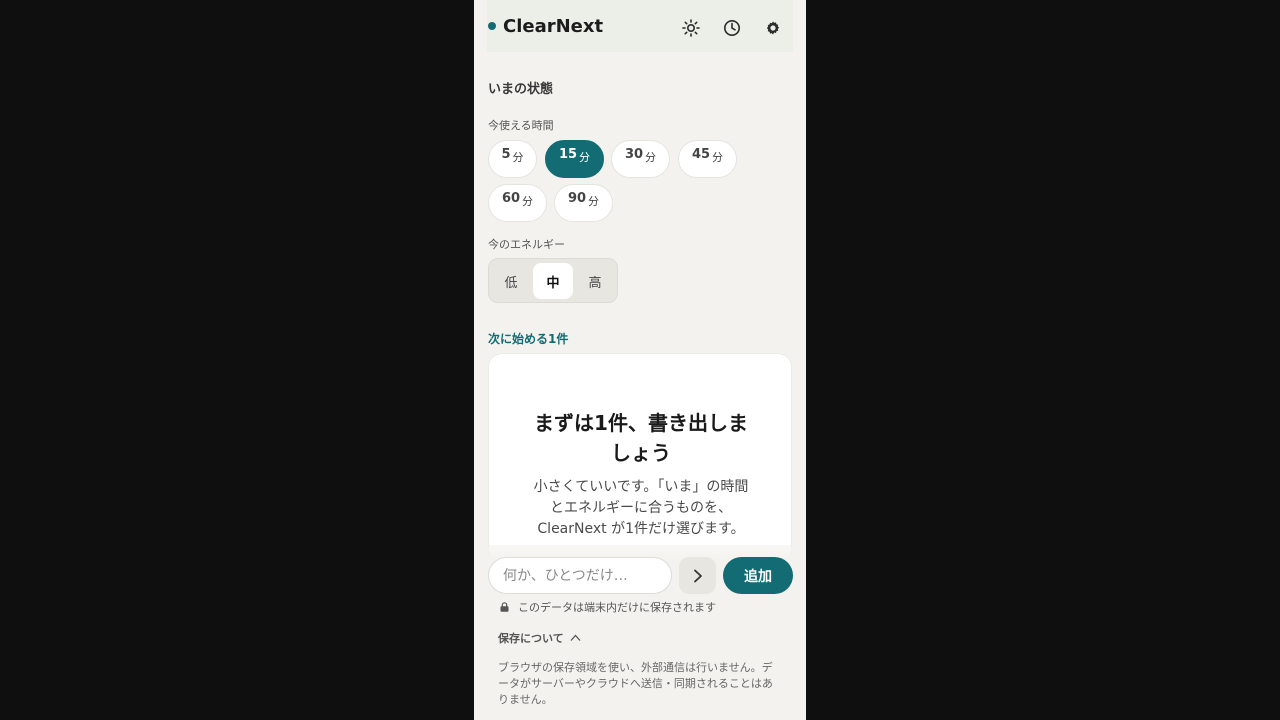 This screenshot has width=1280, height=720. What do you see at coordinates (528, 339) in the screenshot?
I see `next-section-title: 次に始める1件` at bounding box center [528, 339].